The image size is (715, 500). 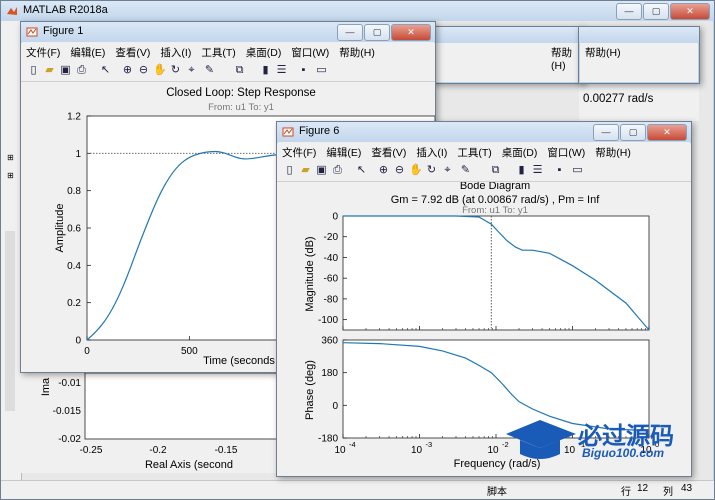 I want to click on figure6-toolbar: ▯ ▰ ▣ ⎙ ↖ ⊕ ⊖ ✋ ↻ ⌖ ✎ ⧉ ▮ ☰ ▪ ▭, so click(x=484, y=171).